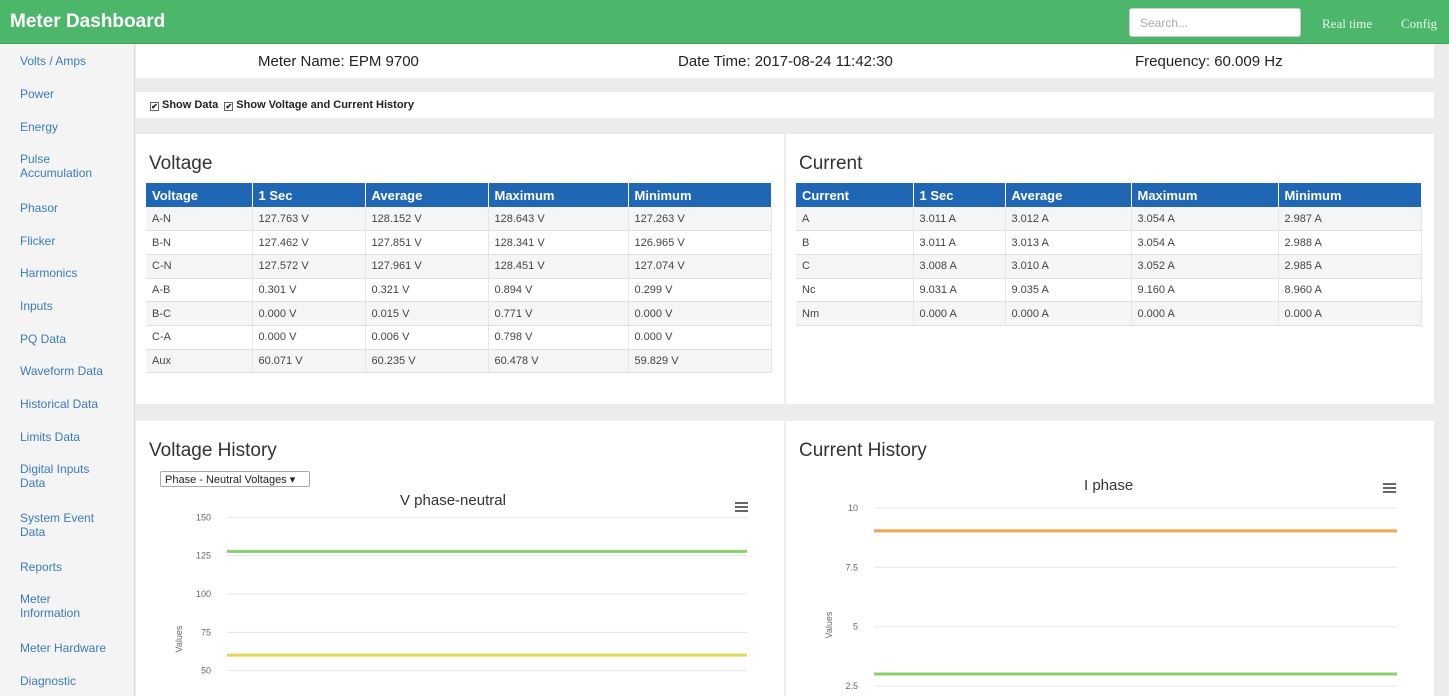 This screenshot has height=696, width=1449. Describe the element at coordinates (558, 337) in the screenshot. I see `table-cell: 0.798 V` at that location.